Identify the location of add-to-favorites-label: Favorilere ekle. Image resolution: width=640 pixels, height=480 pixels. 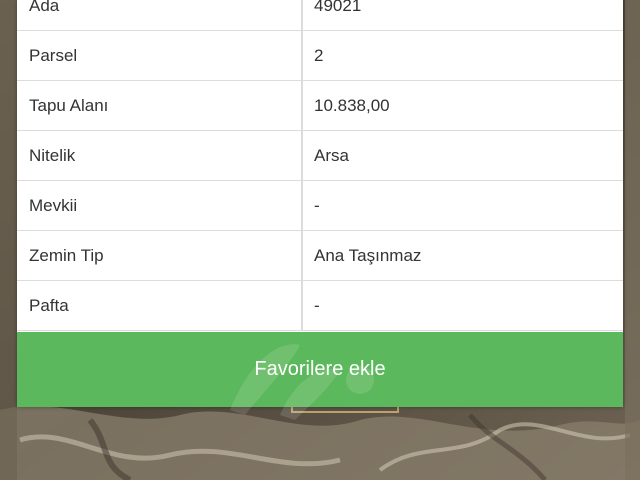
(320, 369).